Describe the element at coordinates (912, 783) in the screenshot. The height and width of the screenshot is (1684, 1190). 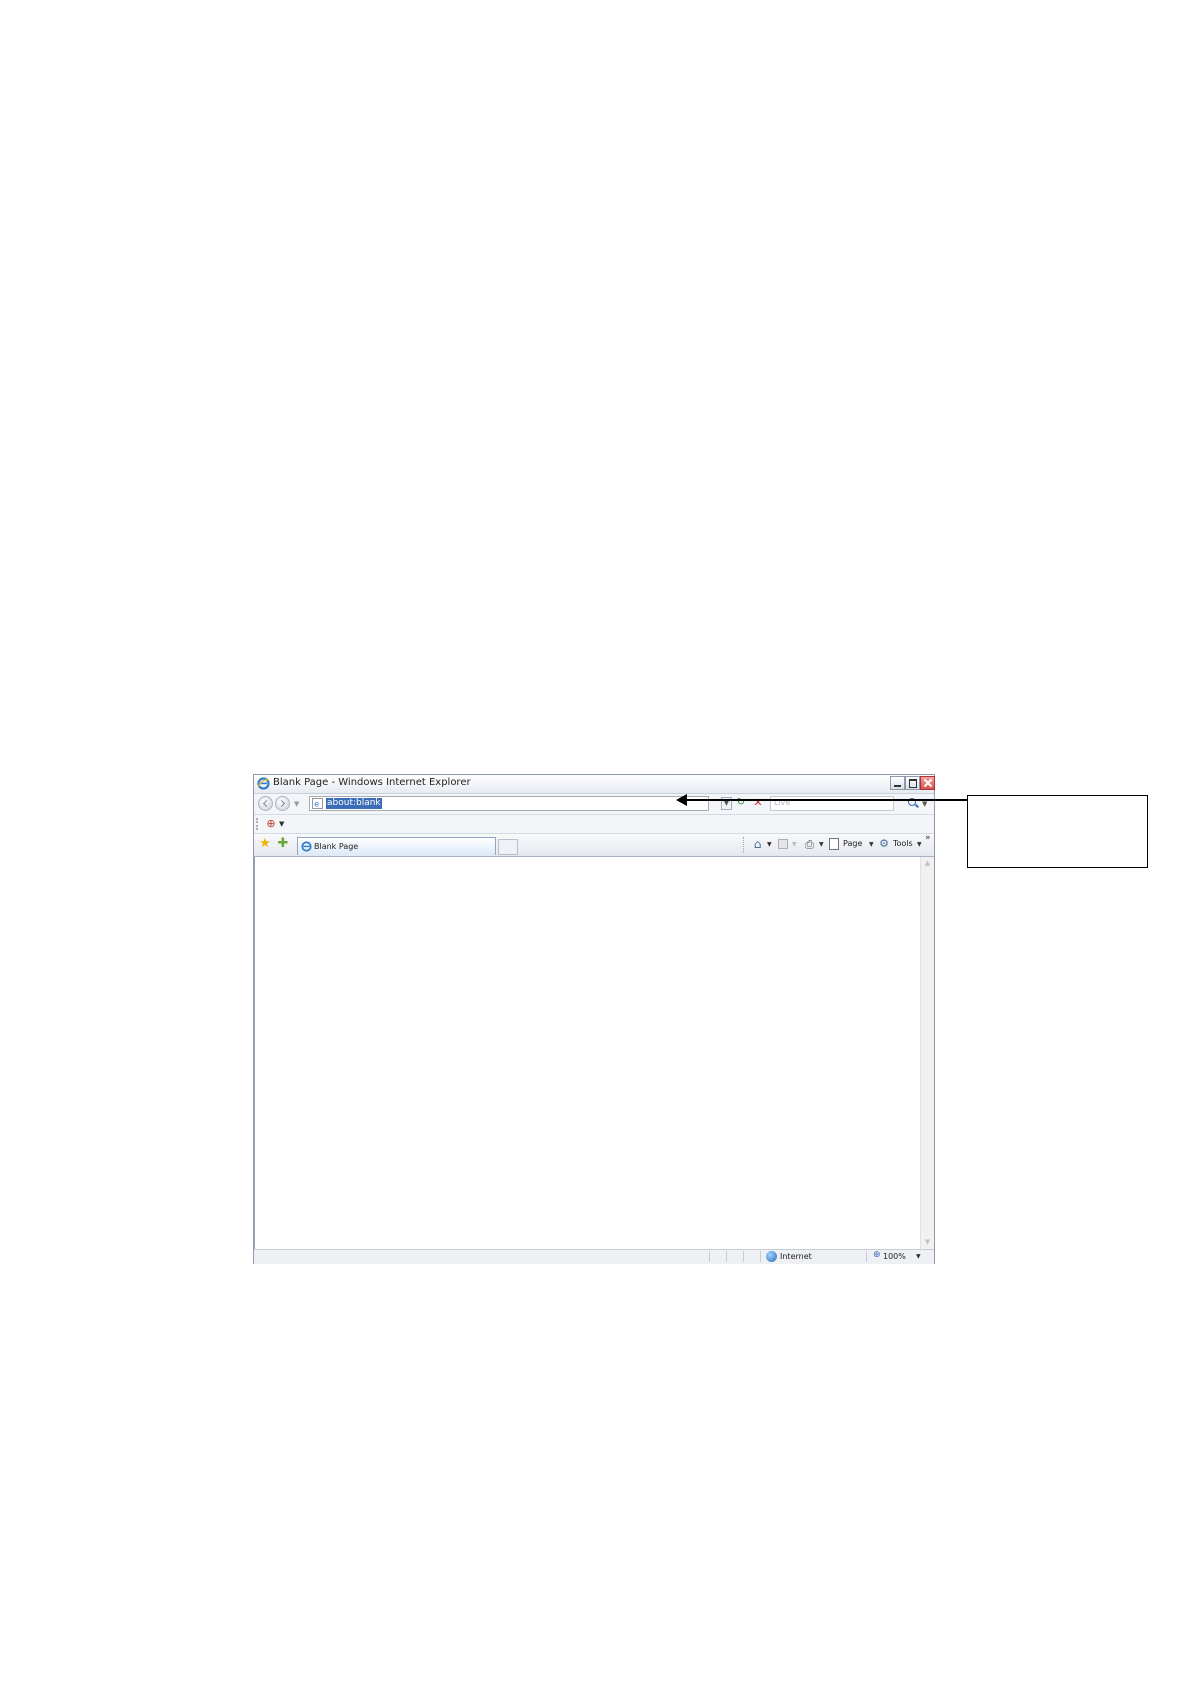
I see `maximize-button` at that location.